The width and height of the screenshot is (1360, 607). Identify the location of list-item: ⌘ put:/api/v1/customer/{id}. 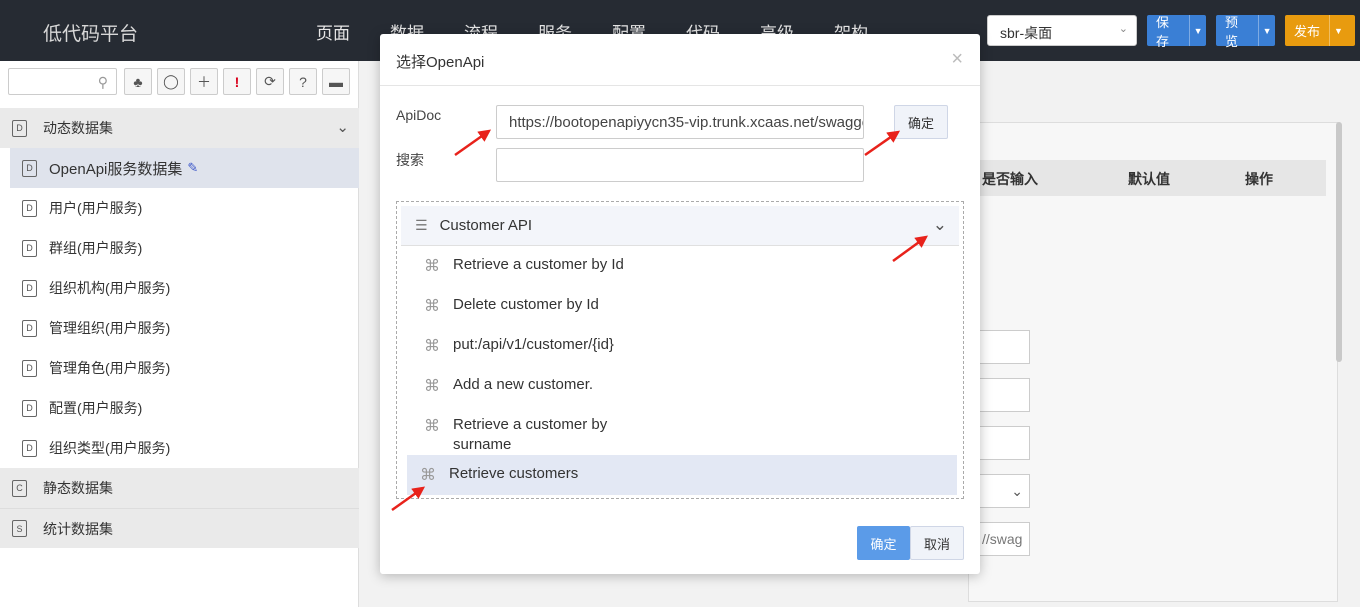
(686, 346).